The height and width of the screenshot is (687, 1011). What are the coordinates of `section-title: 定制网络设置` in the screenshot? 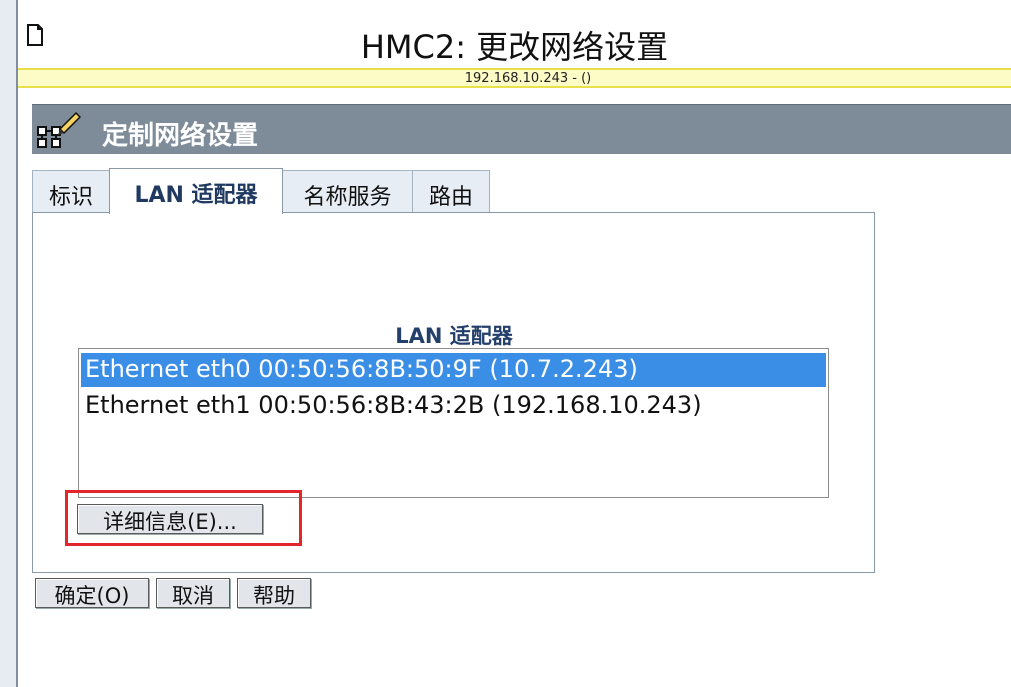 It's located at (180, 136).